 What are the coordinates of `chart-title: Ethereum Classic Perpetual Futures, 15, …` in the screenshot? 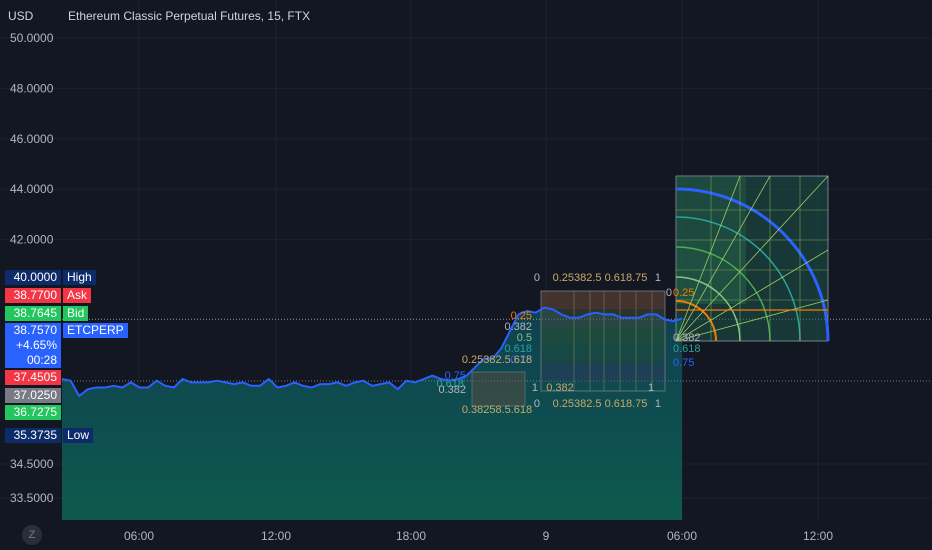 It's located at (189, 16).